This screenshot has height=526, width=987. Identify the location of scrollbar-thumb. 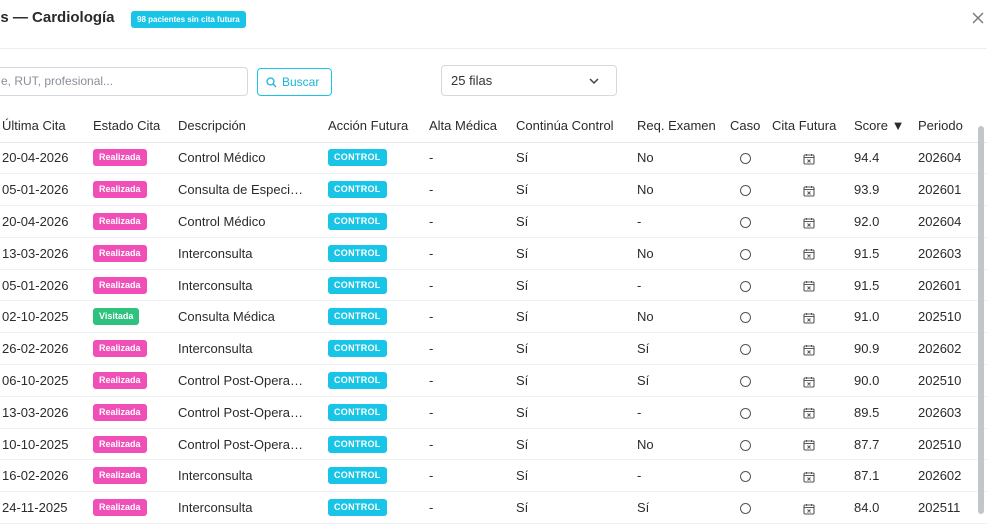
(981, 320).